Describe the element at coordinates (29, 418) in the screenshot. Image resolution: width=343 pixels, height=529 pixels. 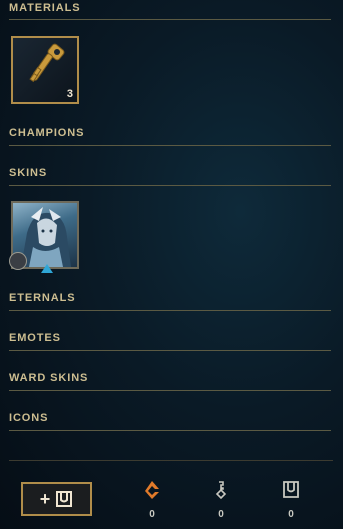
I see `section-title-icons: ICONS` at that location.